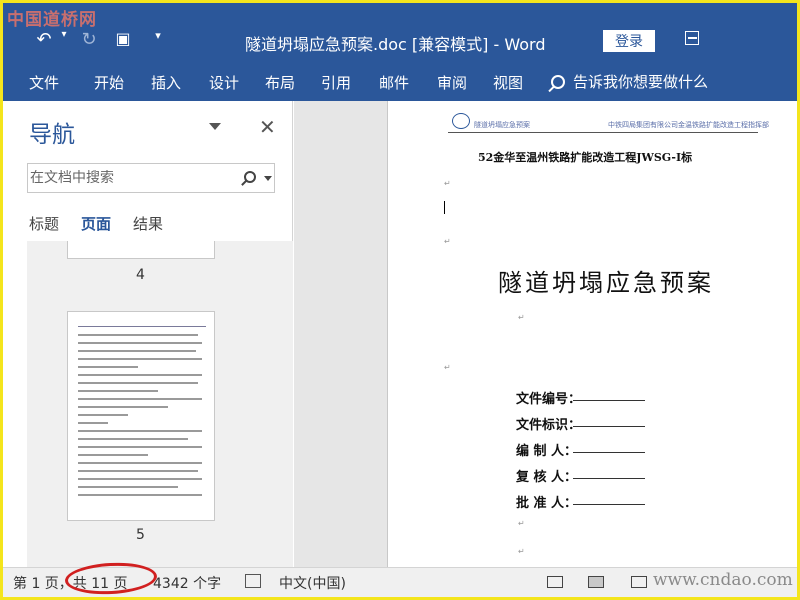 This screenshot has width=800, height=600. I want to click on save-icon: ▣, so click(123, 38).